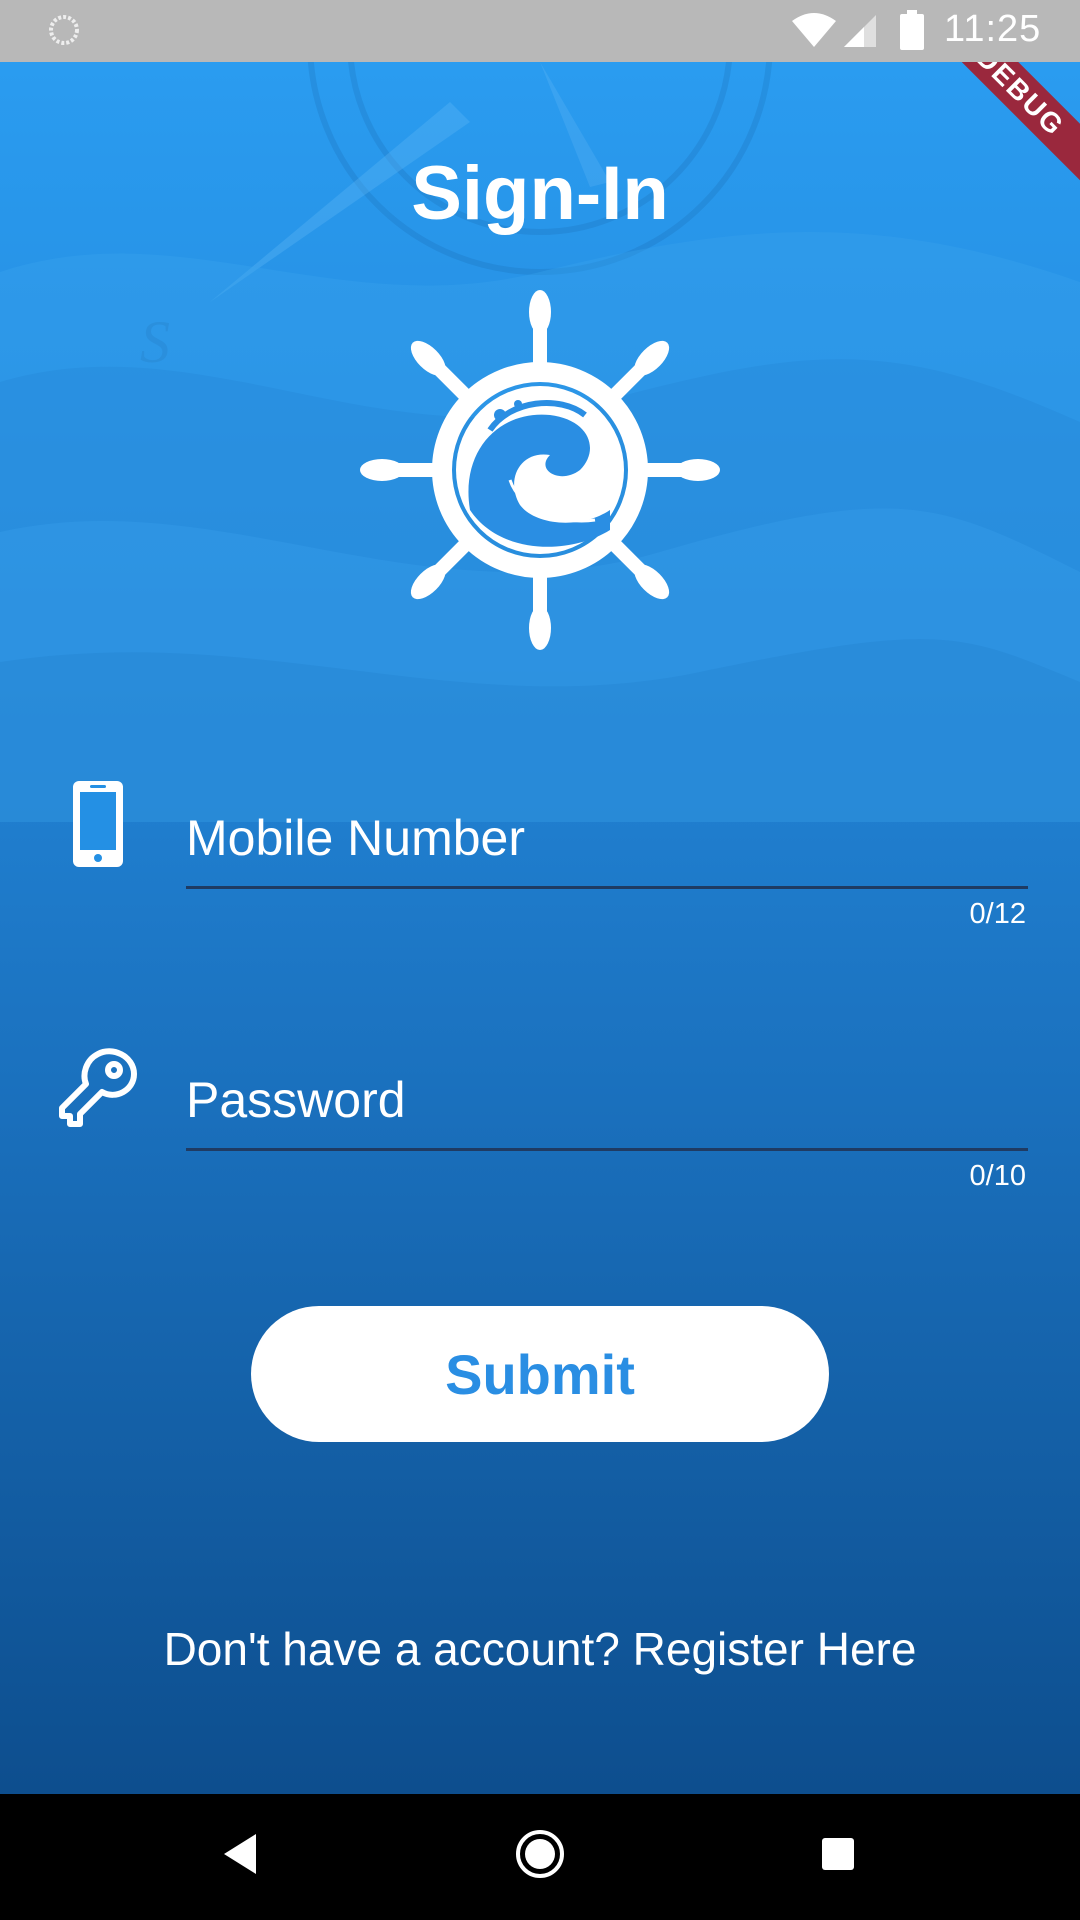 The width and height of the screenshot is (1080, 1920). What do you see at coordinates (993, 29) in the screenshot?
I see `status-time: 11:25` at bounding box center [993, 29].